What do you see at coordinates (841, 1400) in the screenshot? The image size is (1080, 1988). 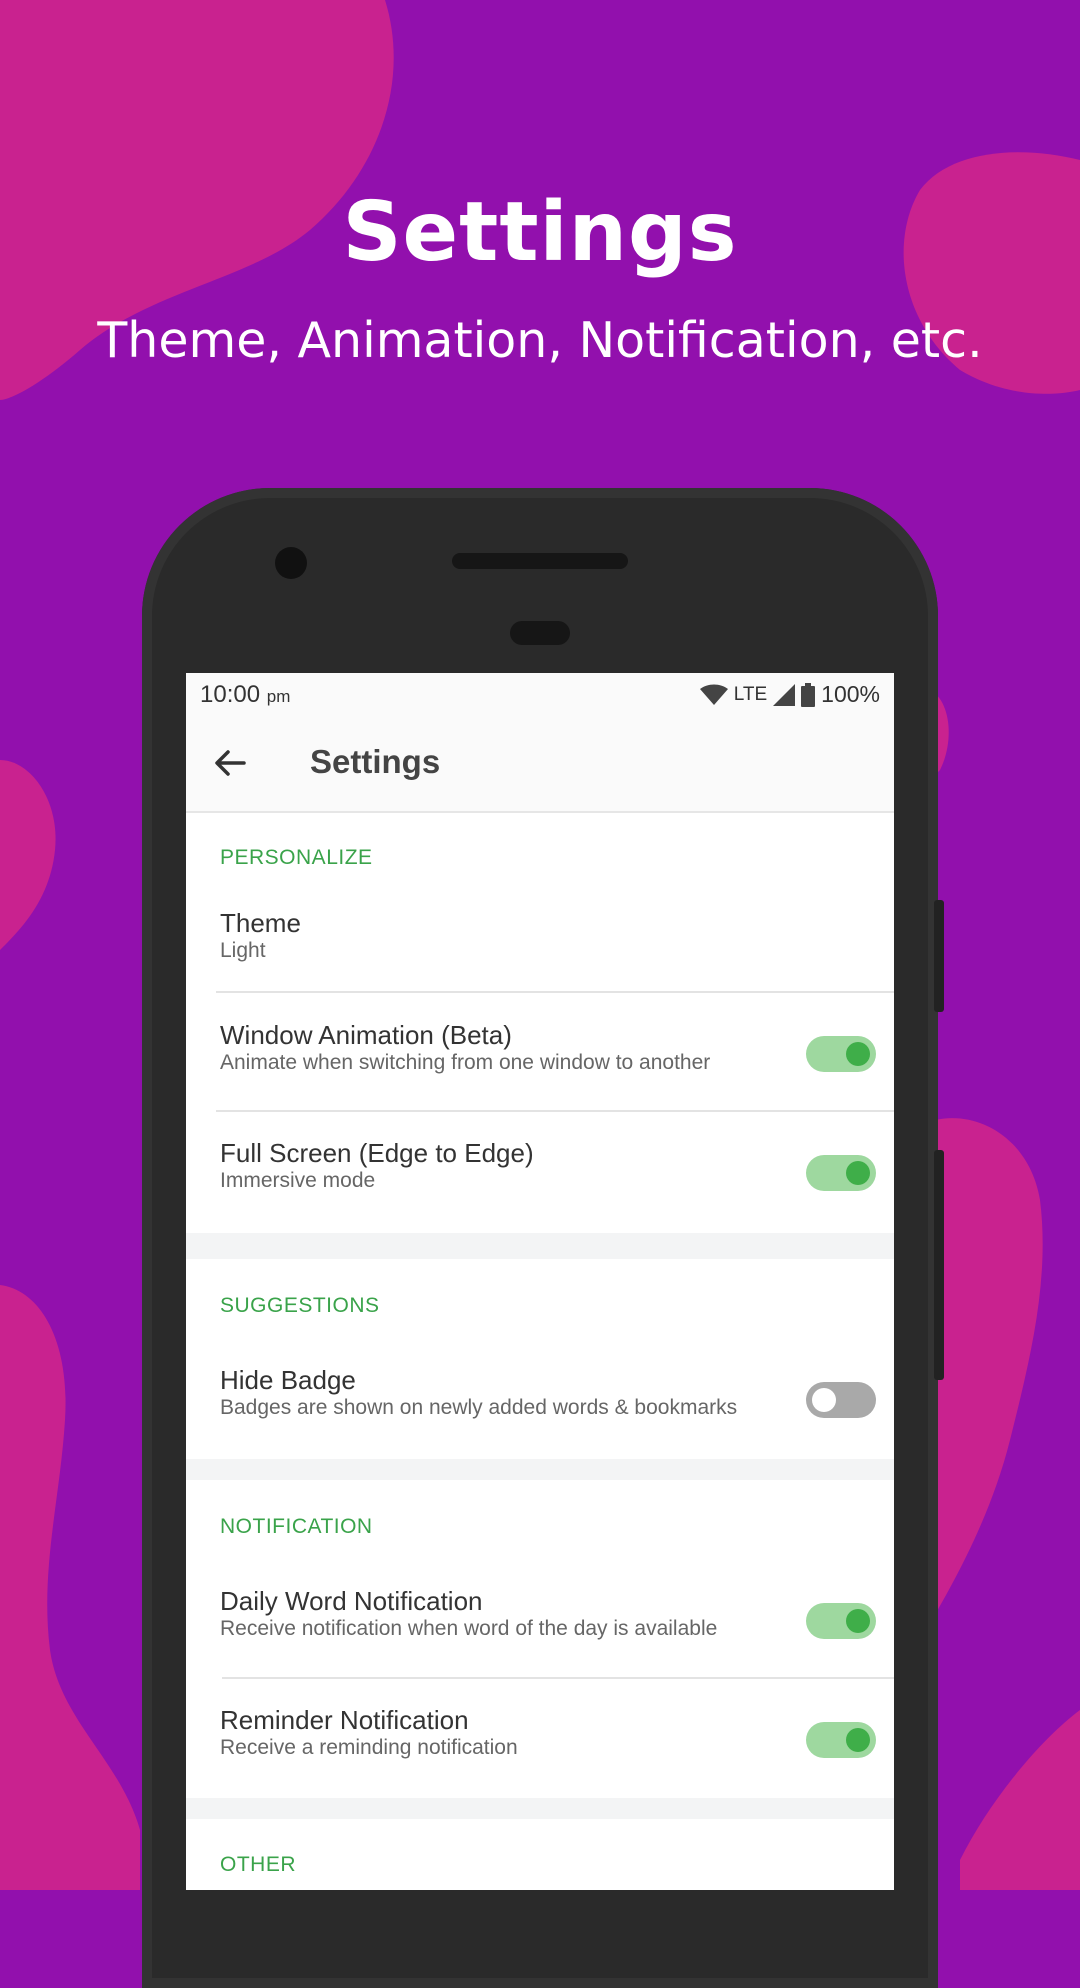 I see `hide-badge-toggle` at bounding box center [841, 1400].